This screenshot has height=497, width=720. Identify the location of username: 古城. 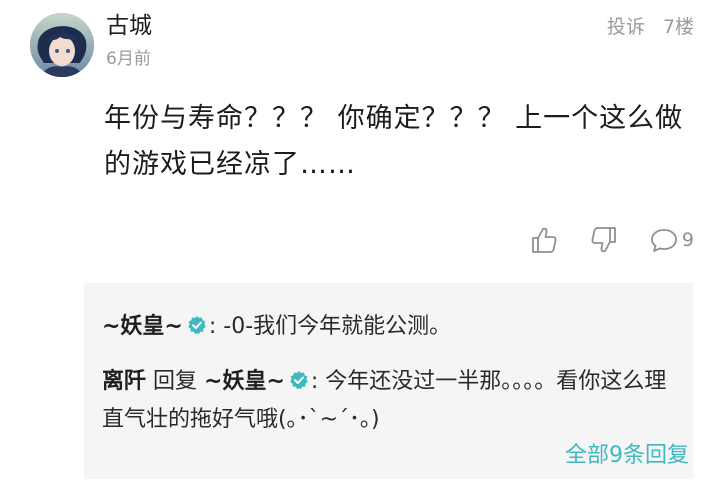
(129, 26).